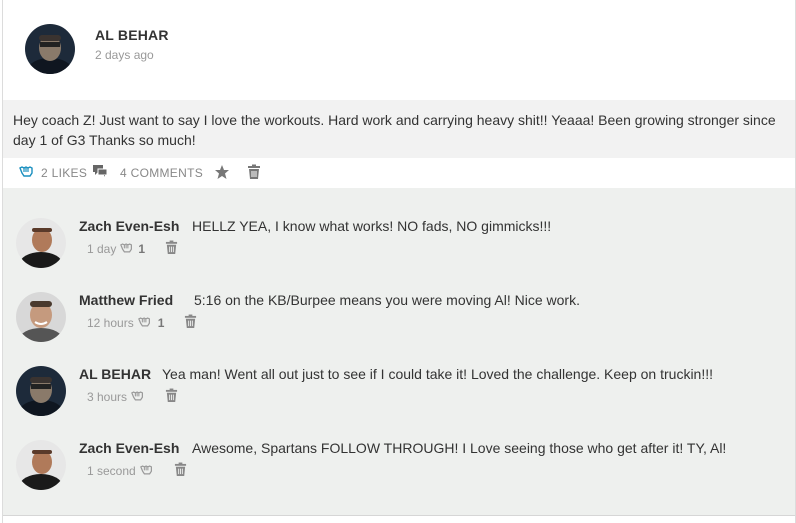  What do you see at coordinates (126, 300) in the screenshot?
I see `comment-author: Matthew Fried` at bounding box center [126, 300].